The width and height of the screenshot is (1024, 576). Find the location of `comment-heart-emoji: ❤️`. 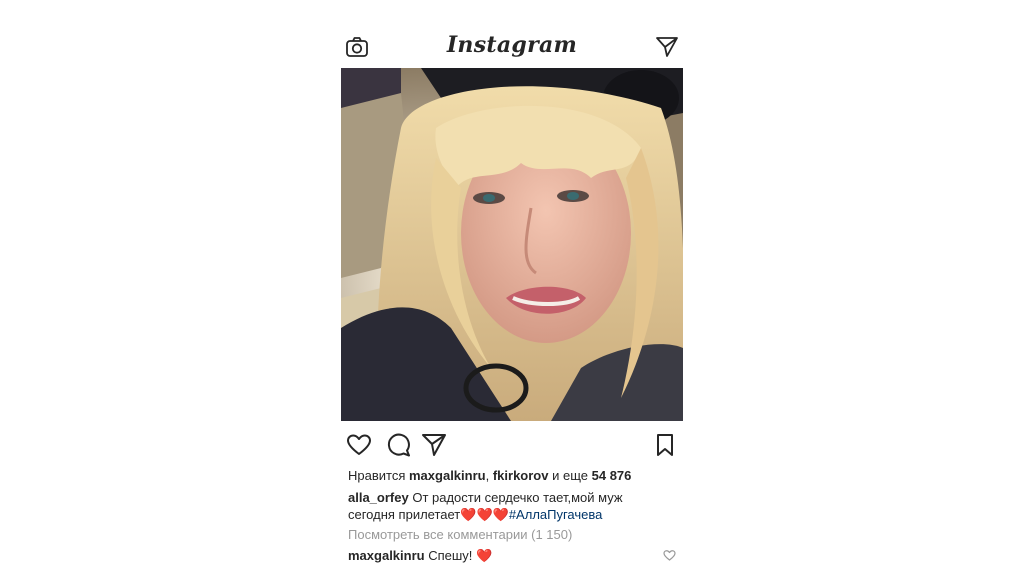

comment-heart-emoji: ❤️ is located at coordinates (484, 555).